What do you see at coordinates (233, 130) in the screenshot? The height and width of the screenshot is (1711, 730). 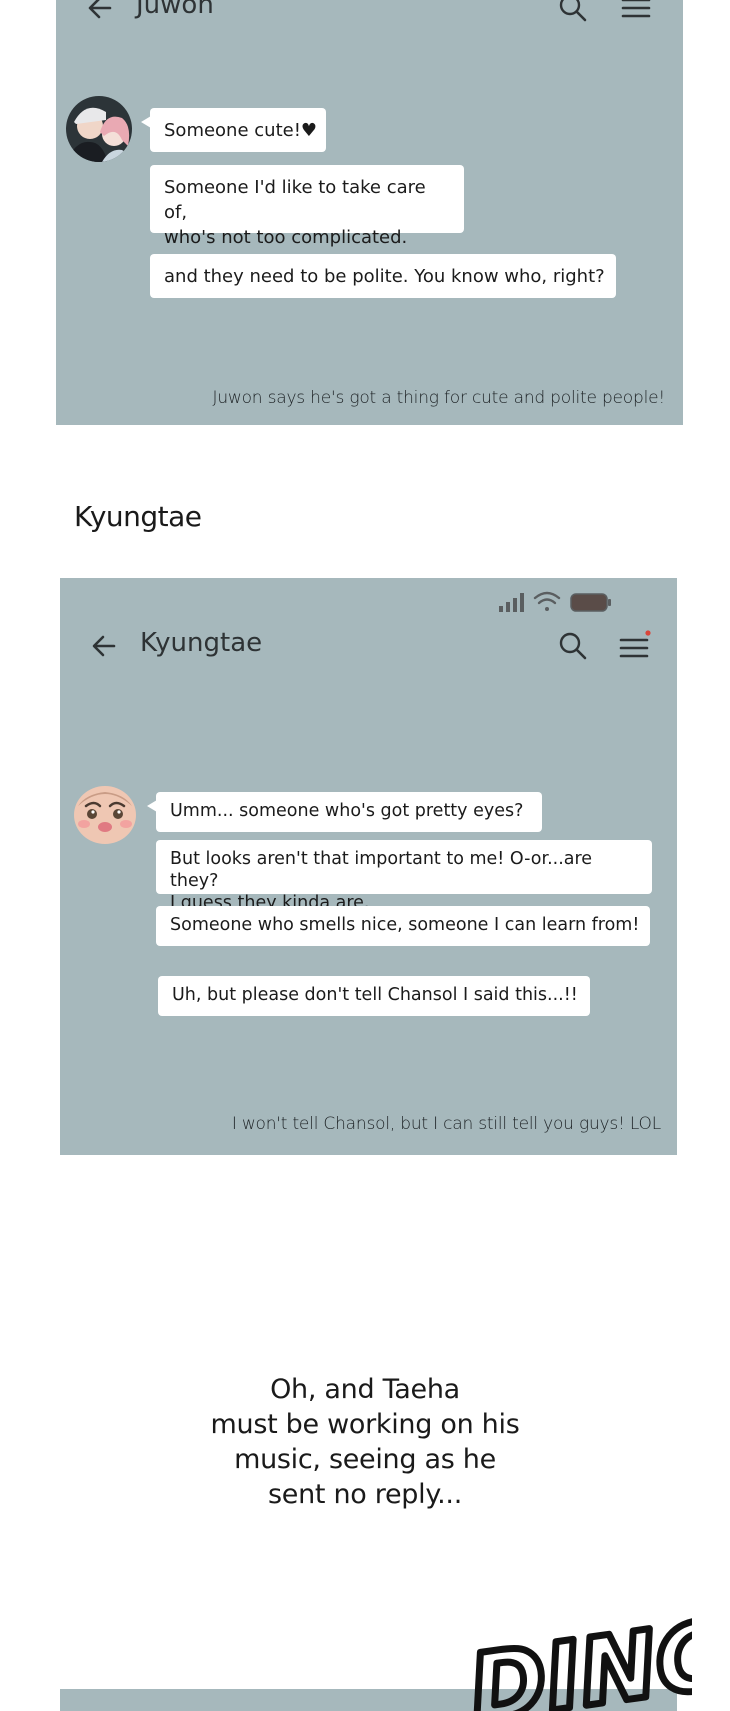 I see `chat-bubble: Someone cute!♥` at bounding box center [233, 130].